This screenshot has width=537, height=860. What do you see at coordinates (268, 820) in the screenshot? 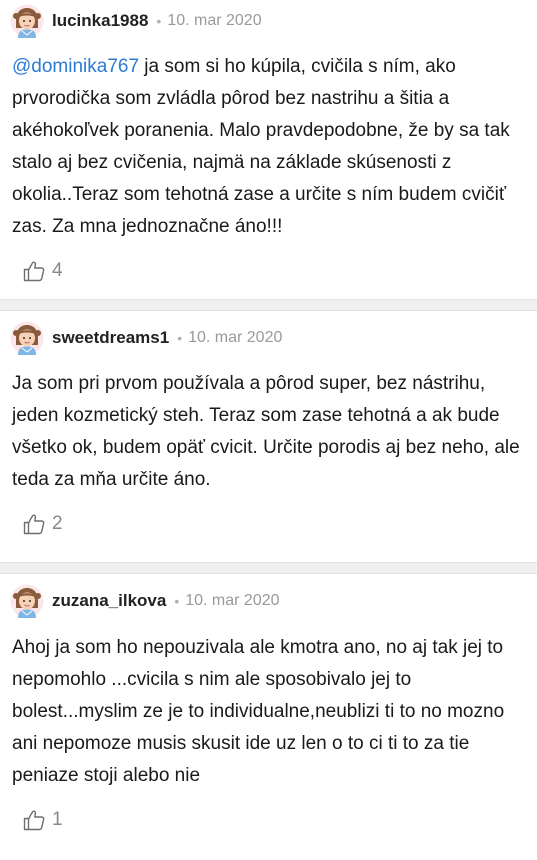
I see `like-area: 1` at bounding box center [268, 820].